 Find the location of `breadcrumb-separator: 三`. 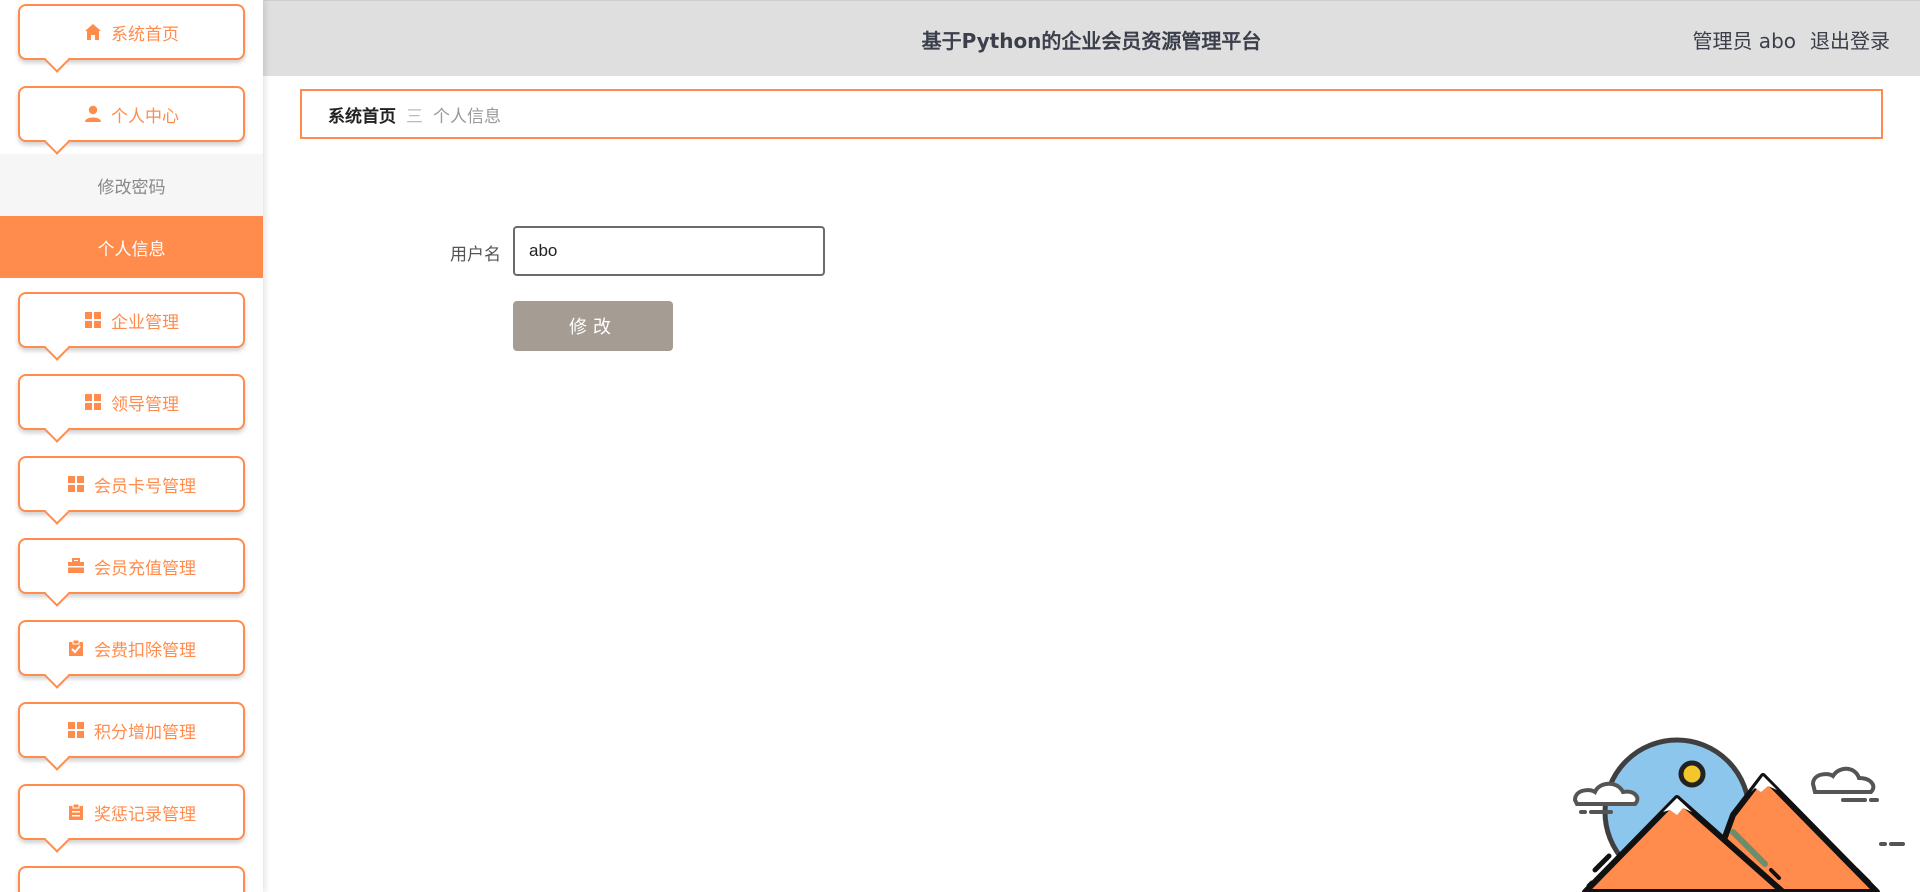

breadcrumb-separator: 三 is located at coordinates (414, 116).